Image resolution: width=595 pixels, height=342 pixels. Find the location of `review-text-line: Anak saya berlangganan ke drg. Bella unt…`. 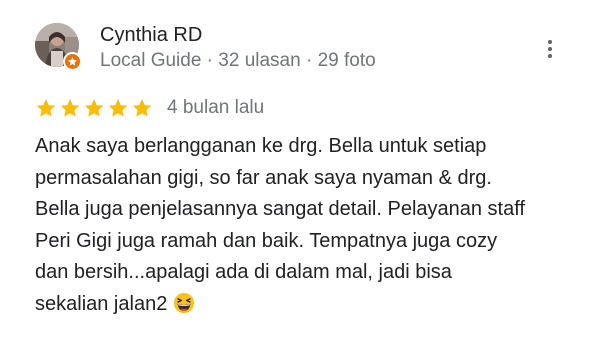

review-text-line: Anak saya berlangganan ke drg. Bella unt… is located at coordinates (261, 146).